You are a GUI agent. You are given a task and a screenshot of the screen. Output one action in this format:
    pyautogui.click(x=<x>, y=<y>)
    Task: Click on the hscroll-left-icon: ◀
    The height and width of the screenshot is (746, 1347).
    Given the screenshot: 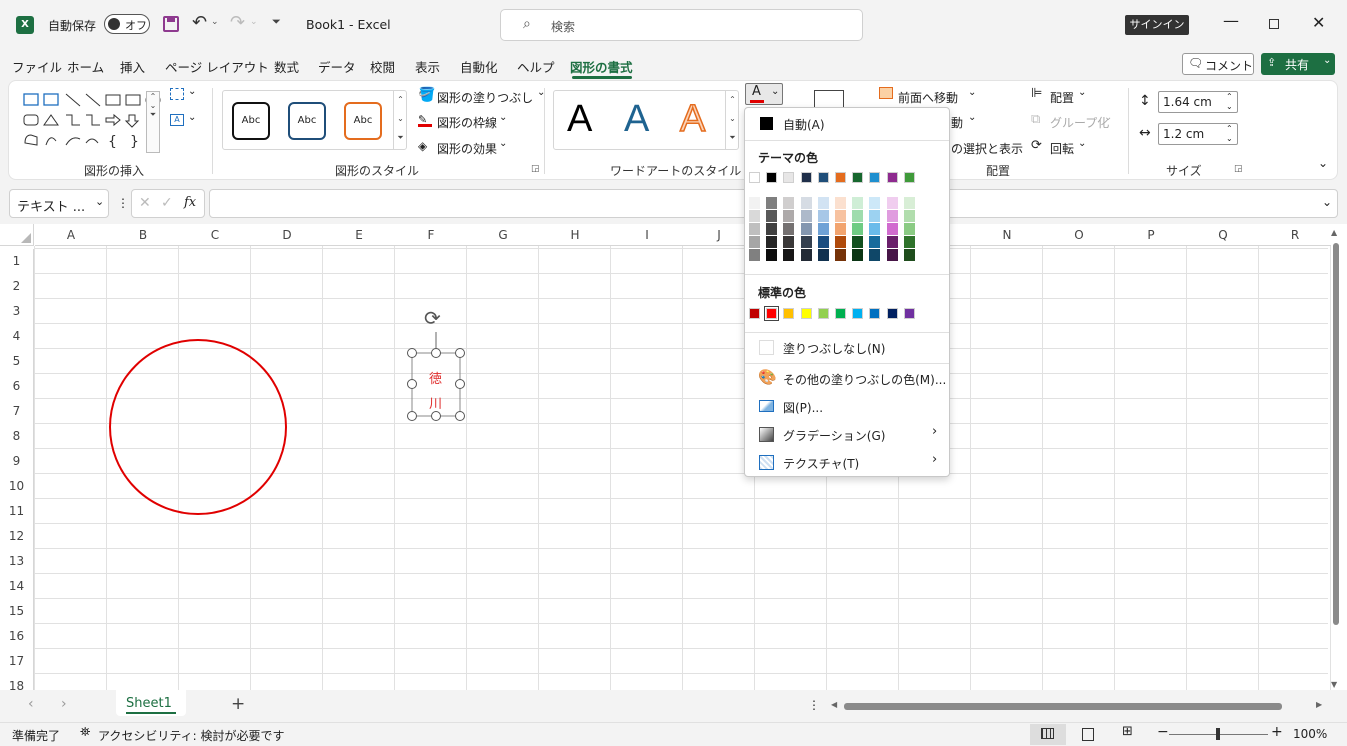 What is the action you would take?
    pyautogui.click(x=834, y=704)
    